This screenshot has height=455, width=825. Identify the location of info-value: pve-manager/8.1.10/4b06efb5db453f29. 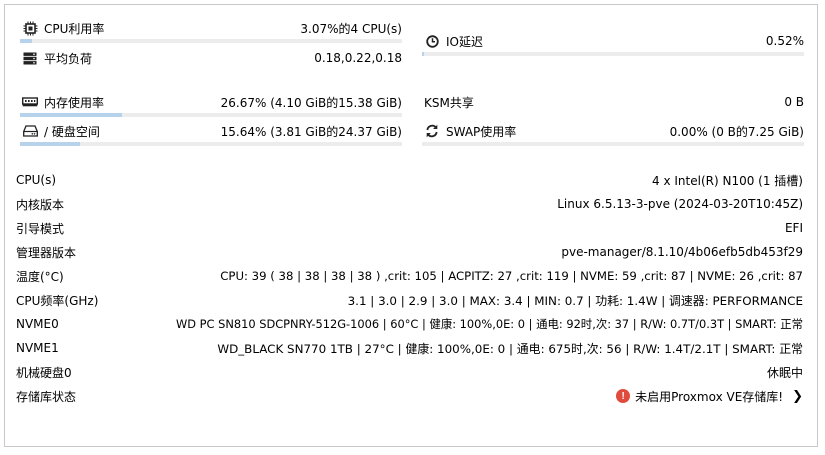
(682, 252).